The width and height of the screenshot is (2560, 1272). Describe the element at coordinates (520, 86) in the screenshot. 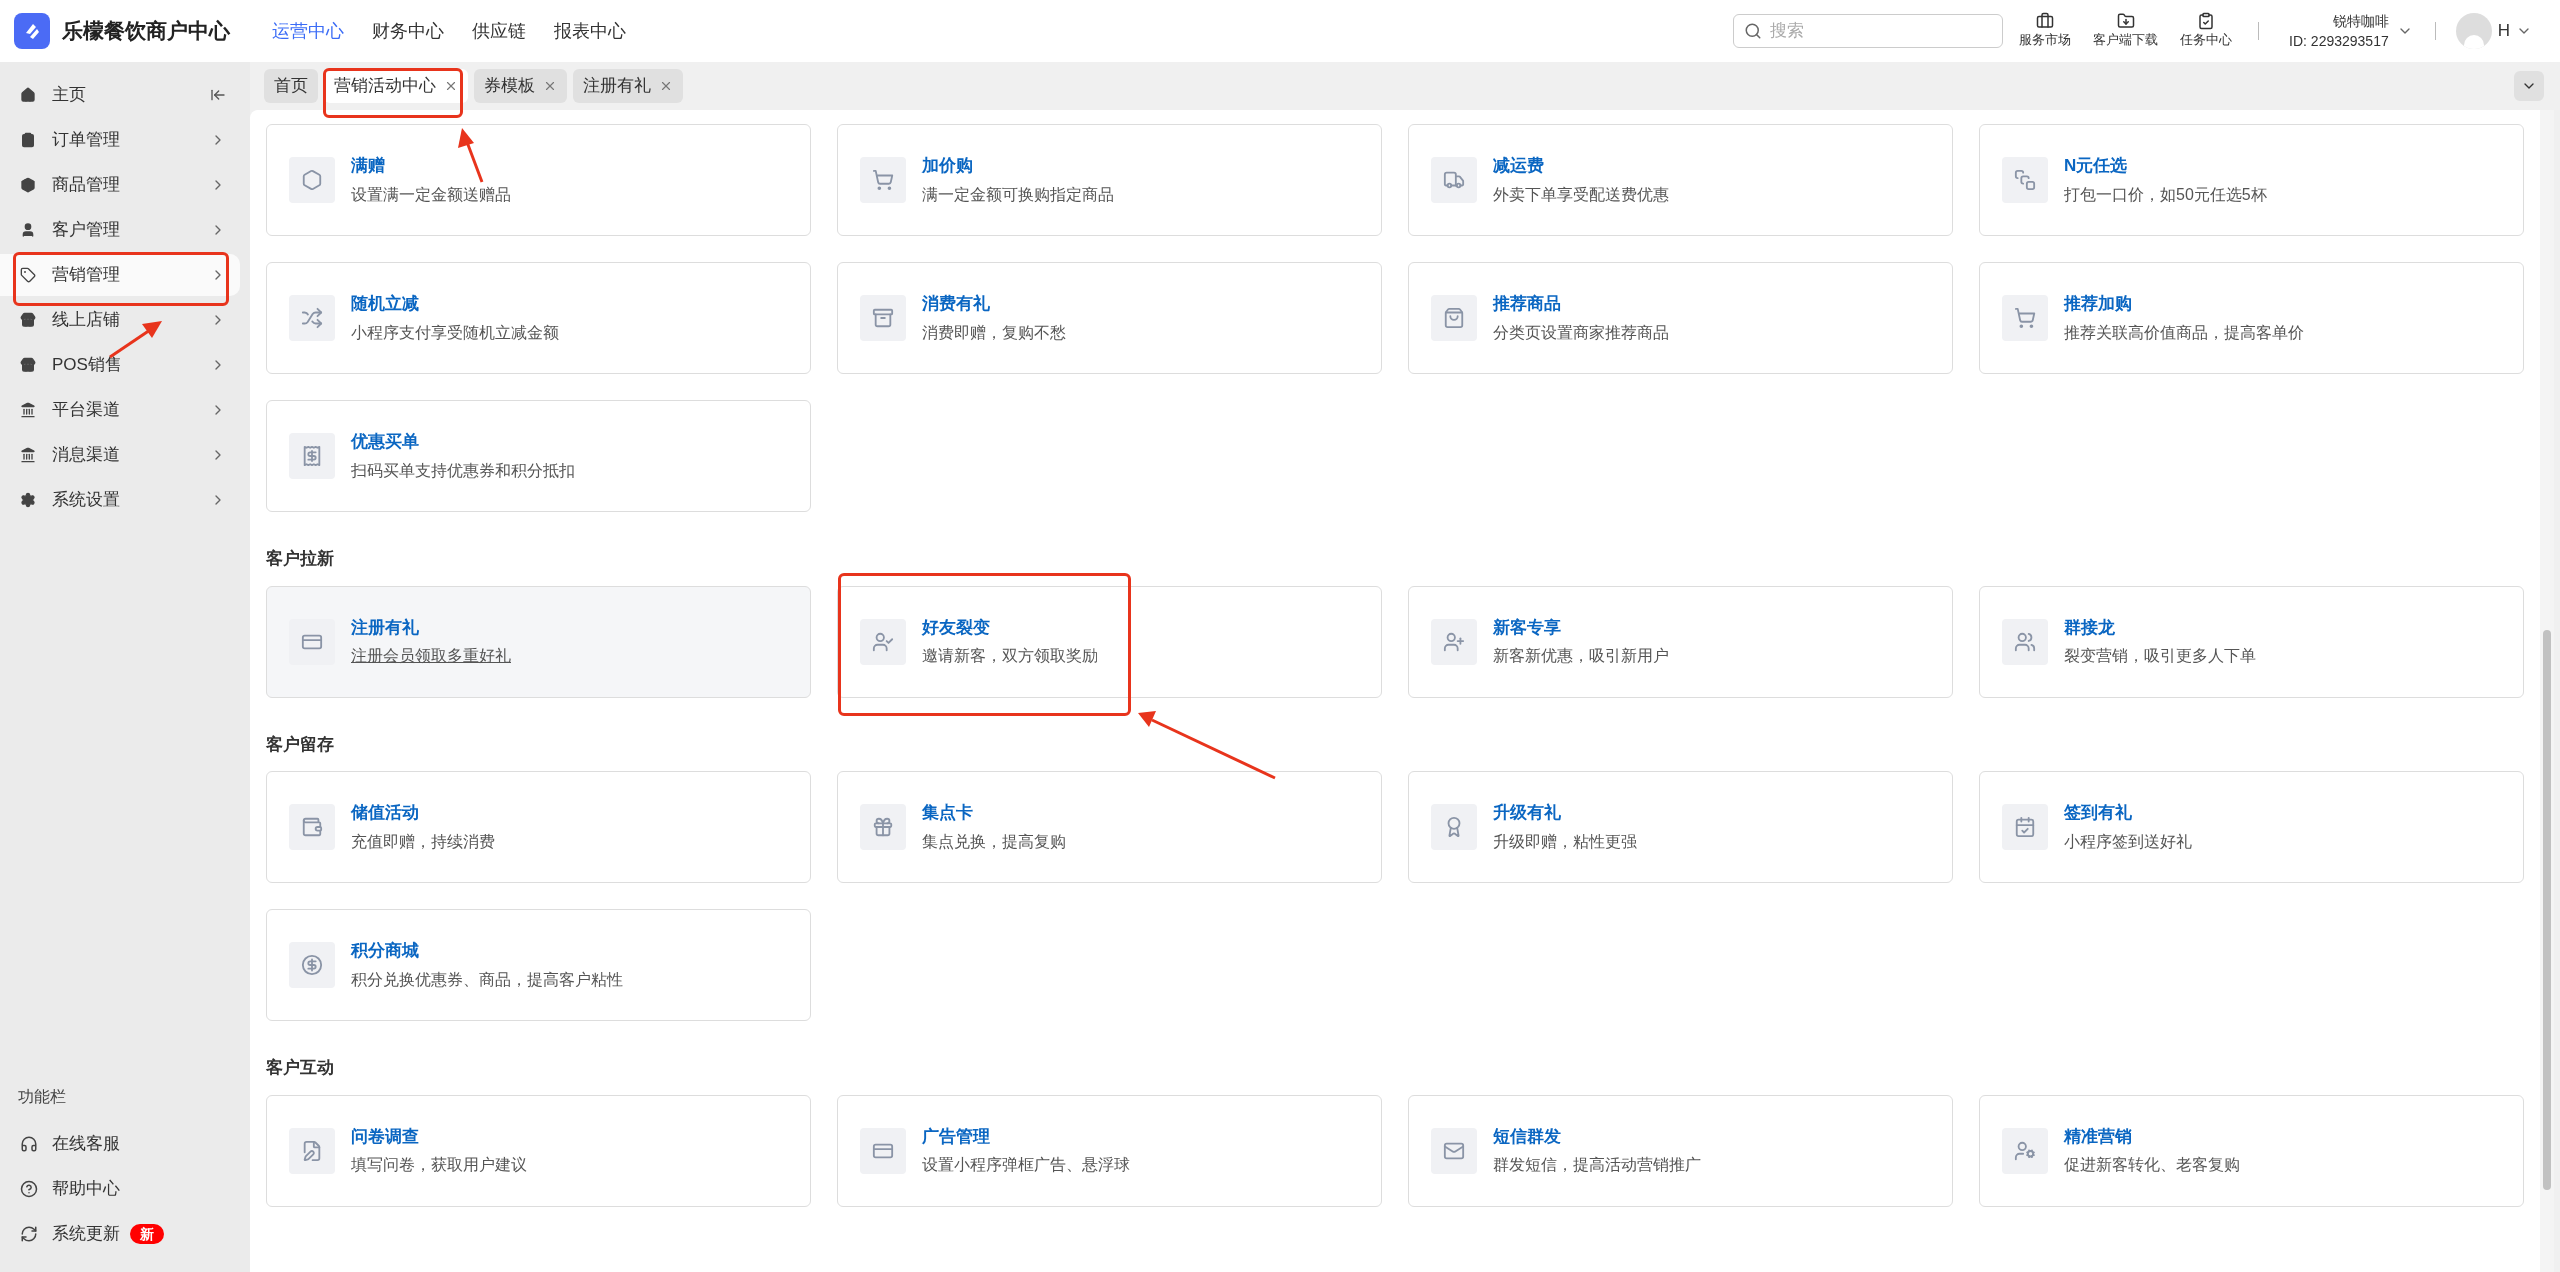

I see `page-tab: 券模板` at that location.